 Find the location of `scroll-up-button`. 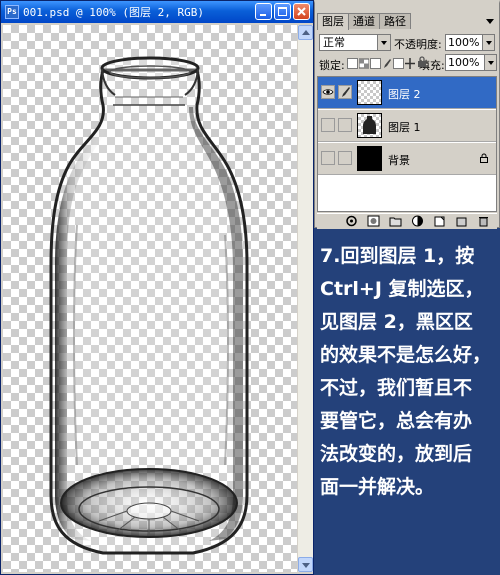

scroll-up-button is located at coordinates (305, 32).